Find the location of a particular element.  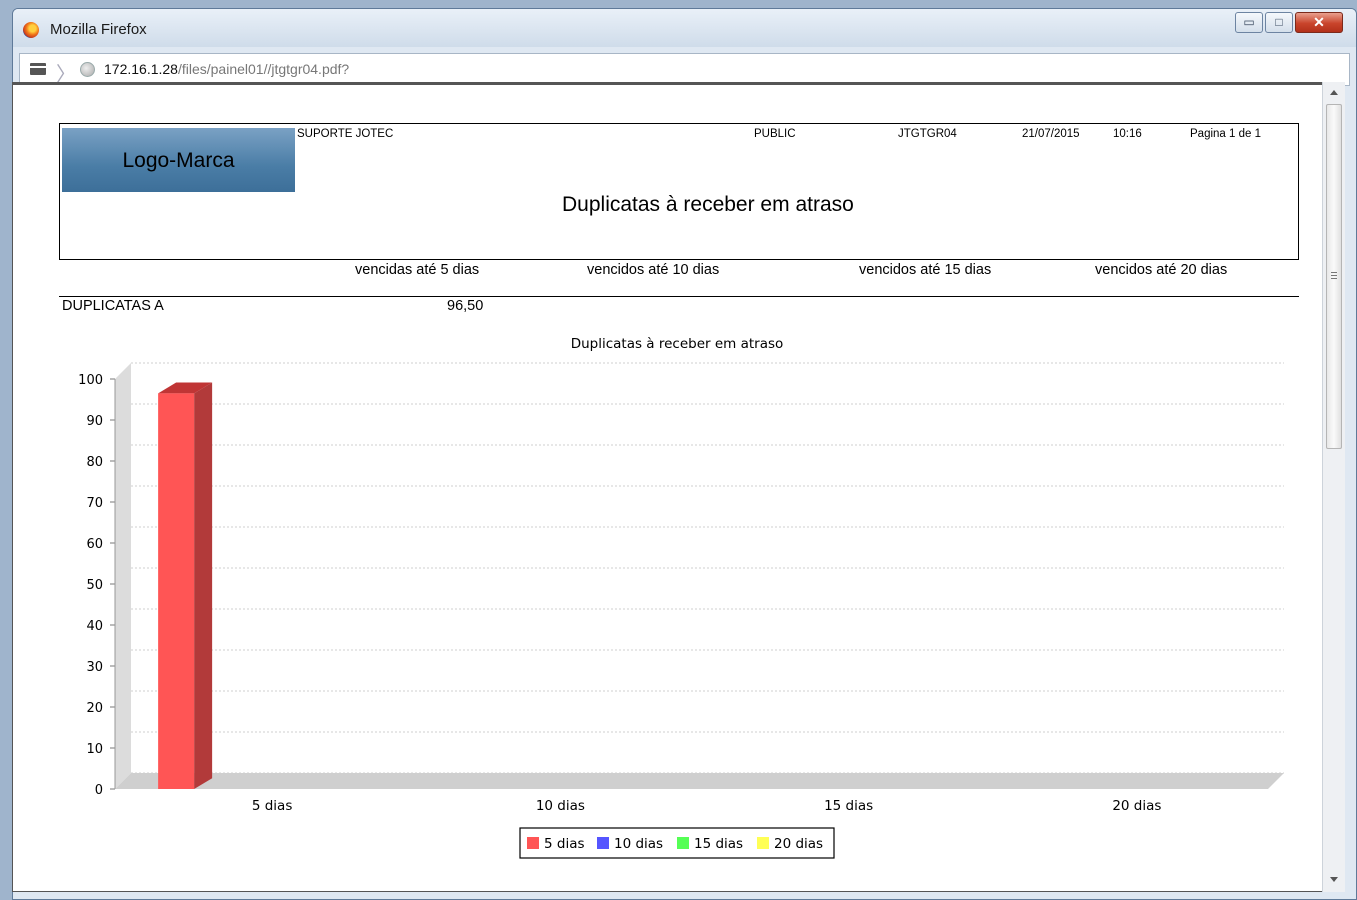

y-tick-label: 90 is located at coordinates (94, 421).